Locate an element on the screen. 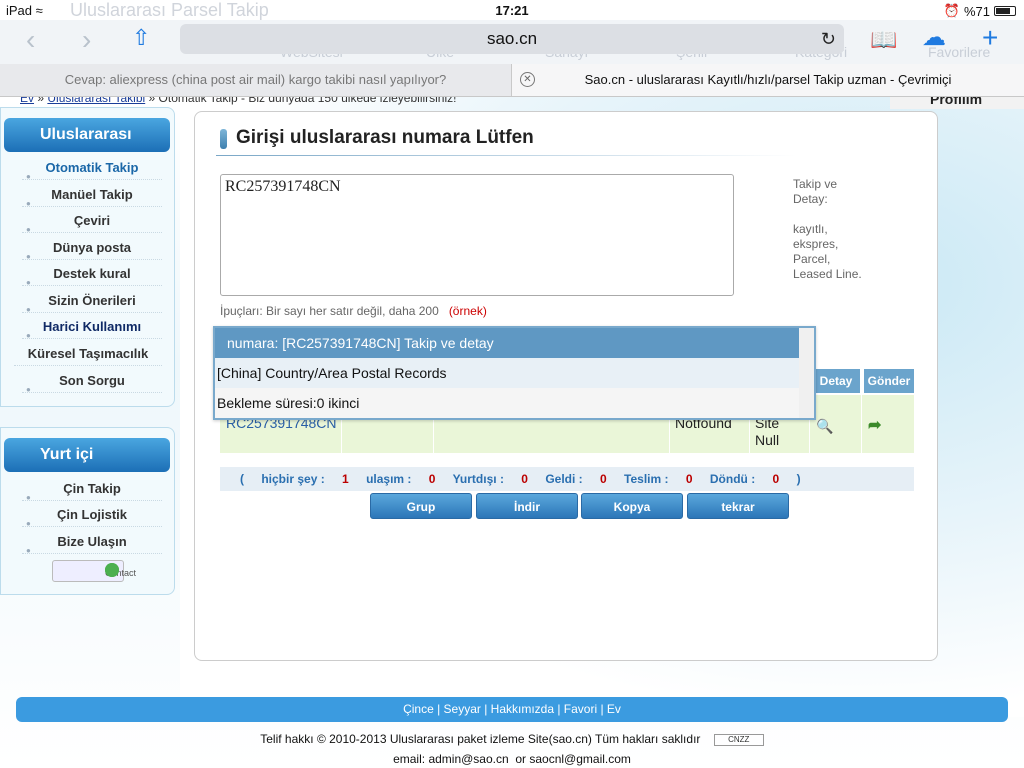 This screenshot has height=768, width=1024. magnifier-icon: 🔍 is located at coordinates (824, 426).